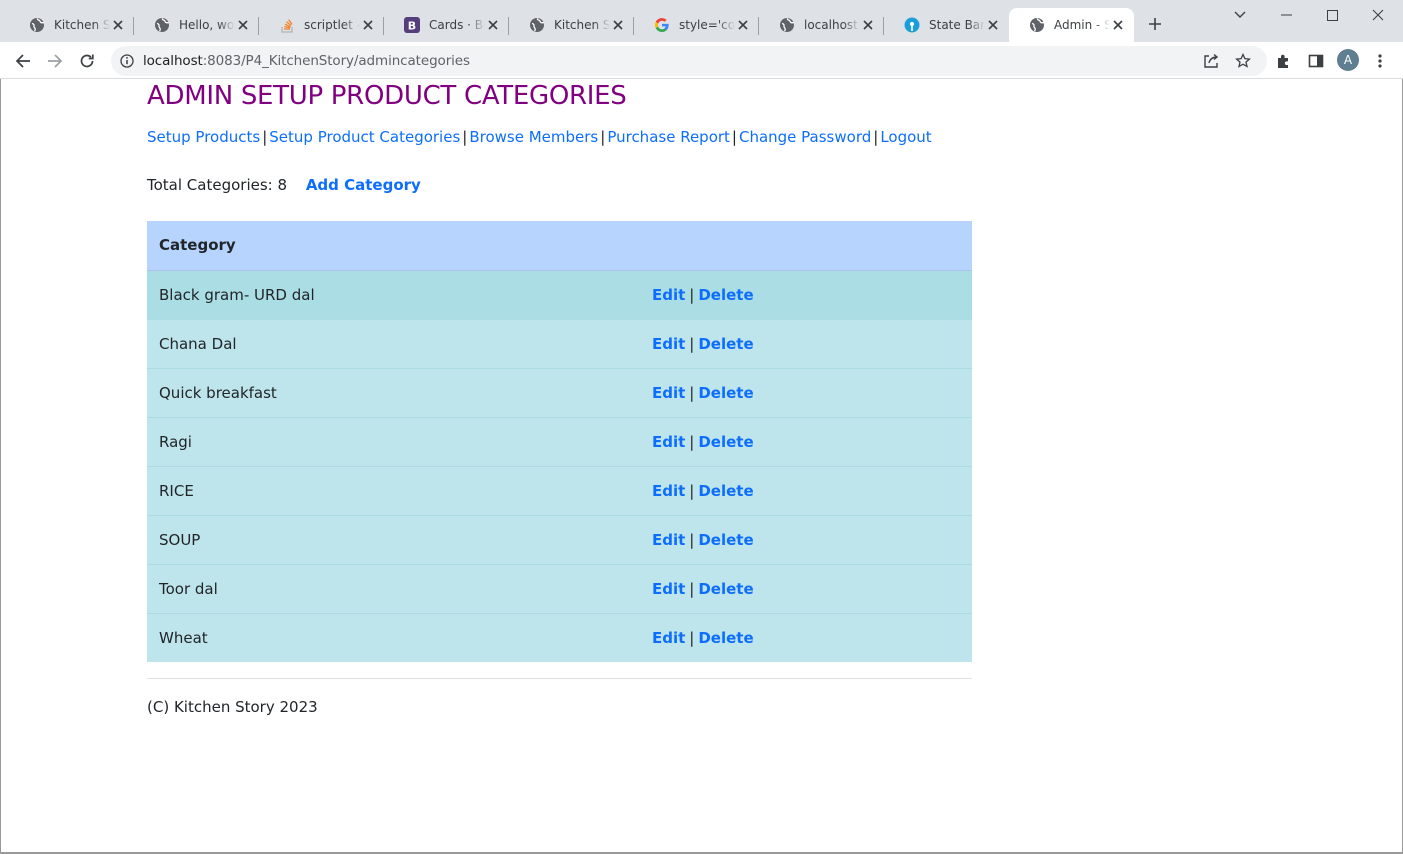 The width and height of the screenshot is (1403, 854). I want to click on chevron-down-icon, so click(1240, 14).